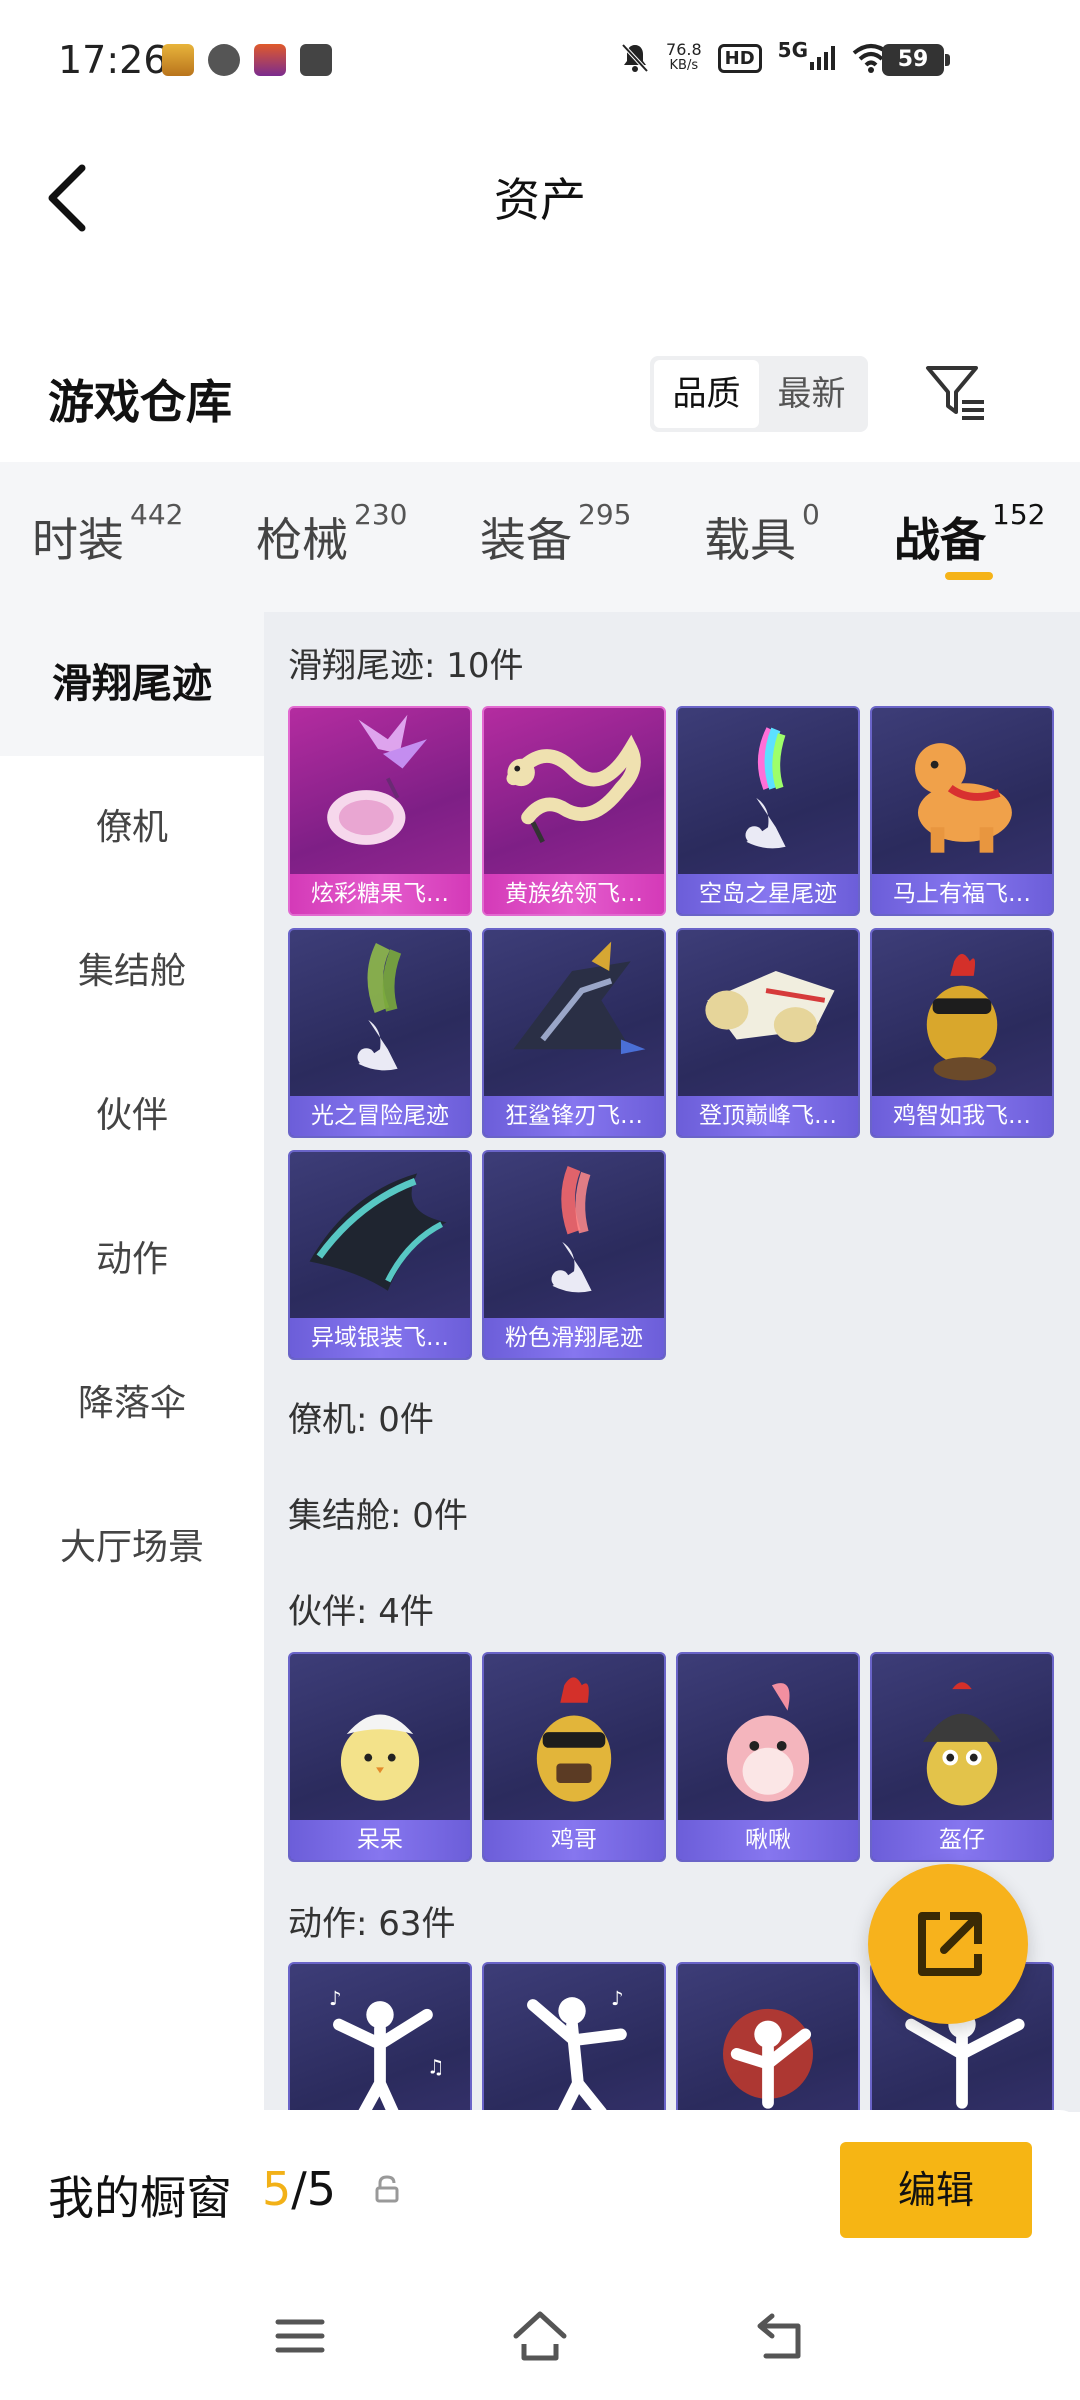  I want to click on tab-fashion: 时装 442, so click(107, 534).